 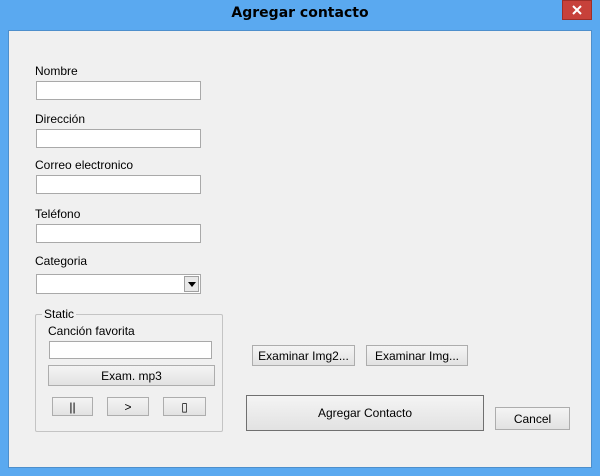 I want to click on telefono-label: Teléfono, so click(x=58, y=214).